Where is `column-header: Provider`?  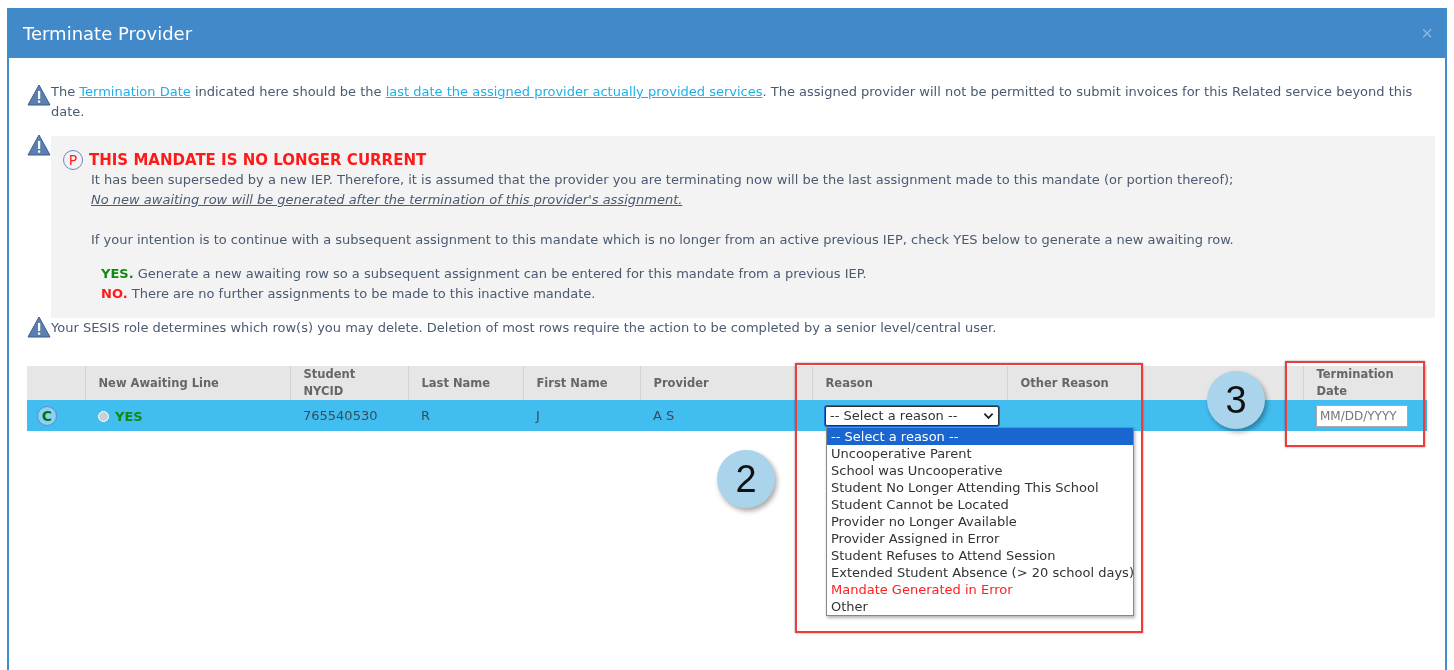
column-header: Provider is located at coordinates (681, 382).